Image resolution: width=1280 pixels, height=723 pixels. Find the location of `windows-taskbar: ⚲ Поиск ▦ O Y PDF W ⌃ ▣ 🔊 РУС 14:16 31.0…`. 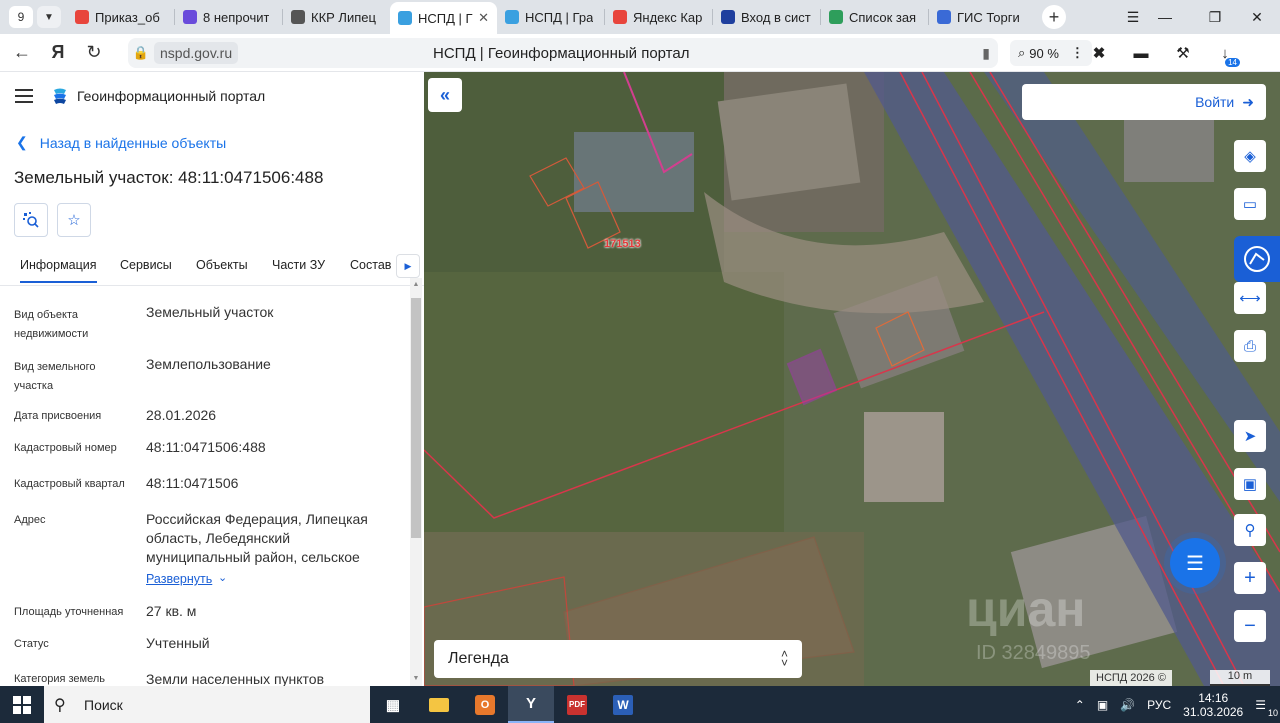

windows-taskbar: ⚲ Поиск ▦ O Y PDF W ⌃ ▣ 🔊 РУС 14:16 31.0… is located at coordinates (640, 704).